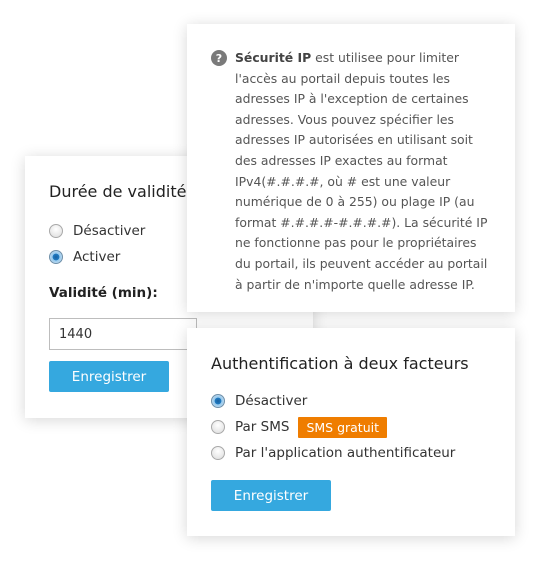 The image size is (540, 568). What do you see at coordinates (123, 334) in the screenshot?
I see `validity-minutes-input` at bounding box center [123, 334].